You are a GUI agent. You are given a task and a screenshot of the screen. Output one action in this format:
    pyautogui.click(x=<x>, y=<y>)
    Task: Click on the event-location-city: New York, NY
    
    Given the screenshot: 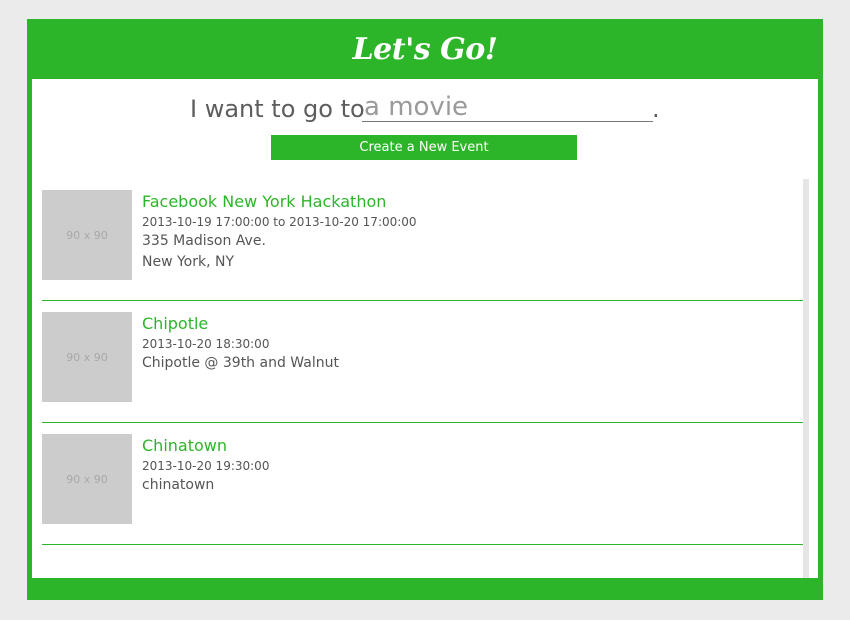 What is the action you would take?
    pyautogui.click(x=188, y=262)
    